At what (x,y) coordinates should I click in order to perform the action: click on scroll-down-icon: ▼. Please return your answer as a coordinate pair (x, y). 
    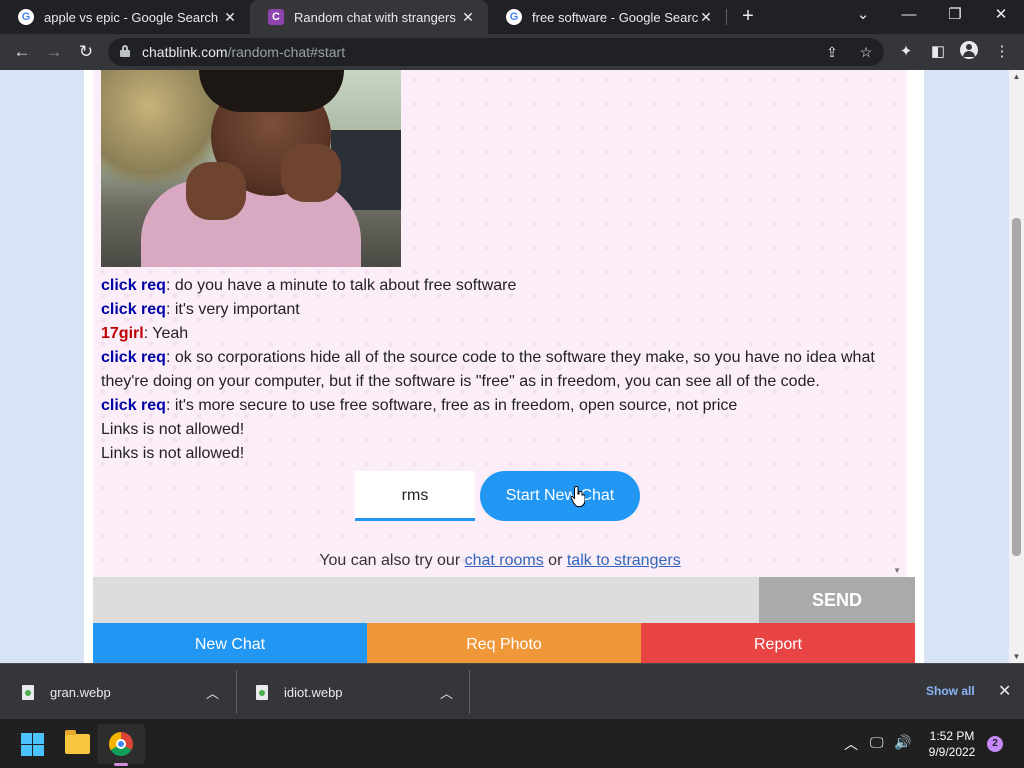
    Looking at the image, I should click on (1016, 656).